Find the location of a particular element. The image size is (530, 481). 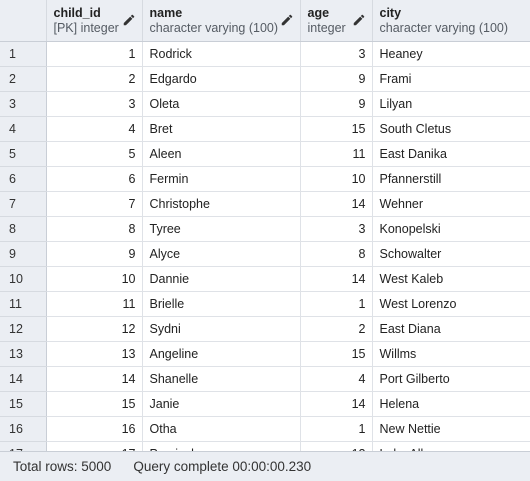

cell-city: Willms is located at coordinates (451, 354).